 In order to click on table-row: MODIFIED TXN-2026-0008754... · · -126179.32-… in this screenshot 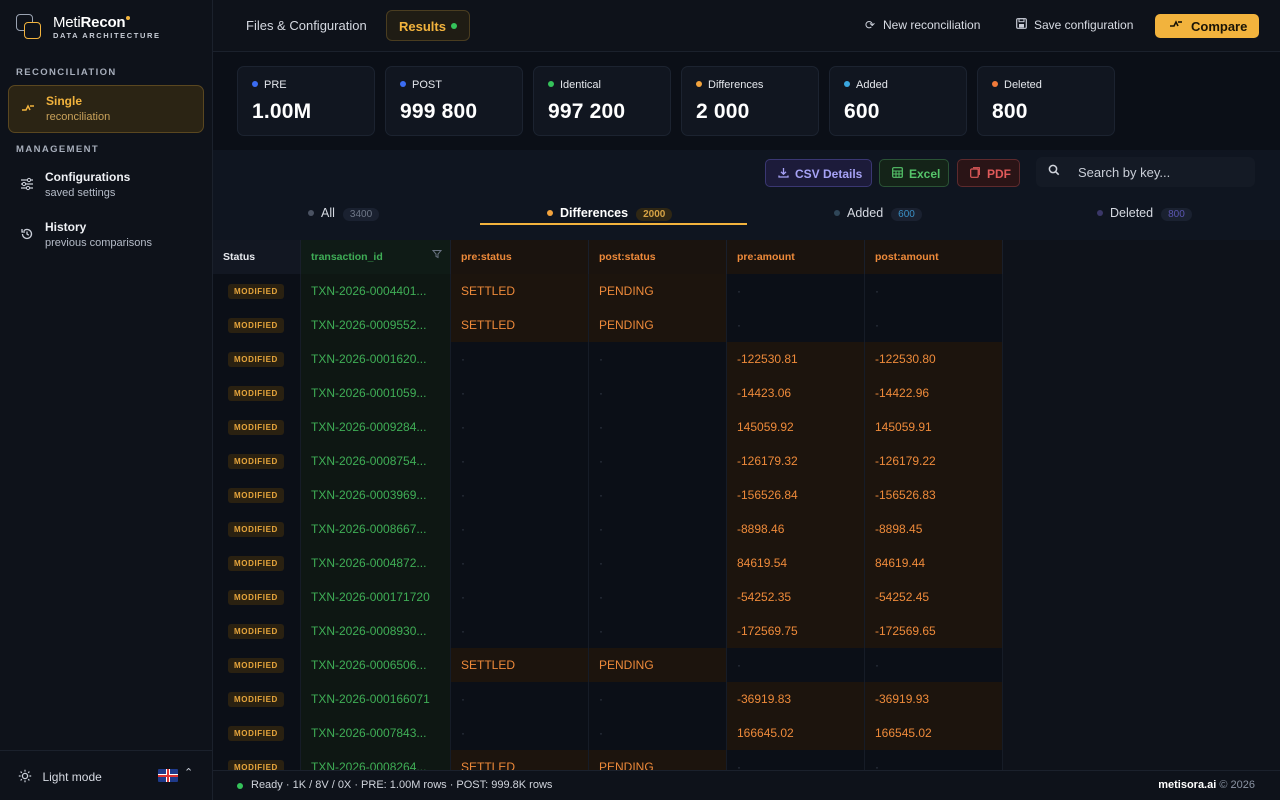, I will do `click(608, 461)`.